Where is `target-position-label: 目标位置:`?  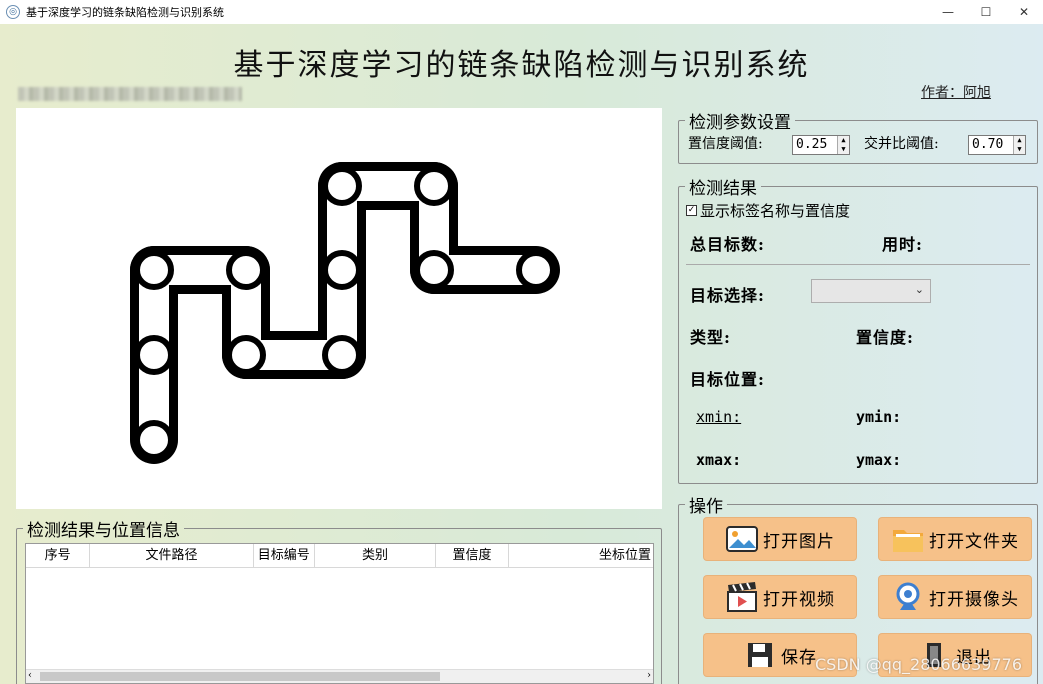
target-position-label: 目标位置: is located at coordinates (727, 379).